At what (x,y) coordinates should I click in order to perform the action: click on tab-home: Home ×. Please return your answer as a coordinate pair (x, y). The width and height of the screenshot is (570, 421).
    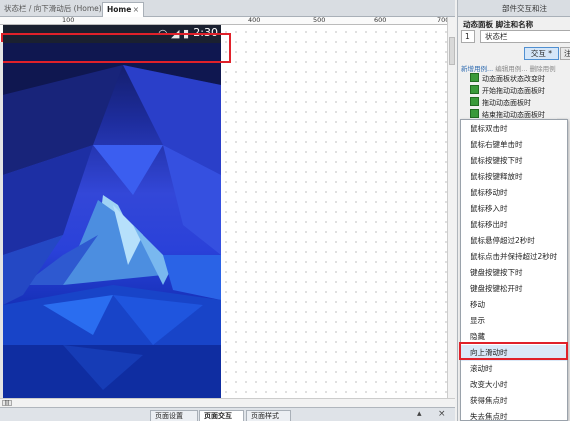
    Looking at the image, I should click on (123, 9).